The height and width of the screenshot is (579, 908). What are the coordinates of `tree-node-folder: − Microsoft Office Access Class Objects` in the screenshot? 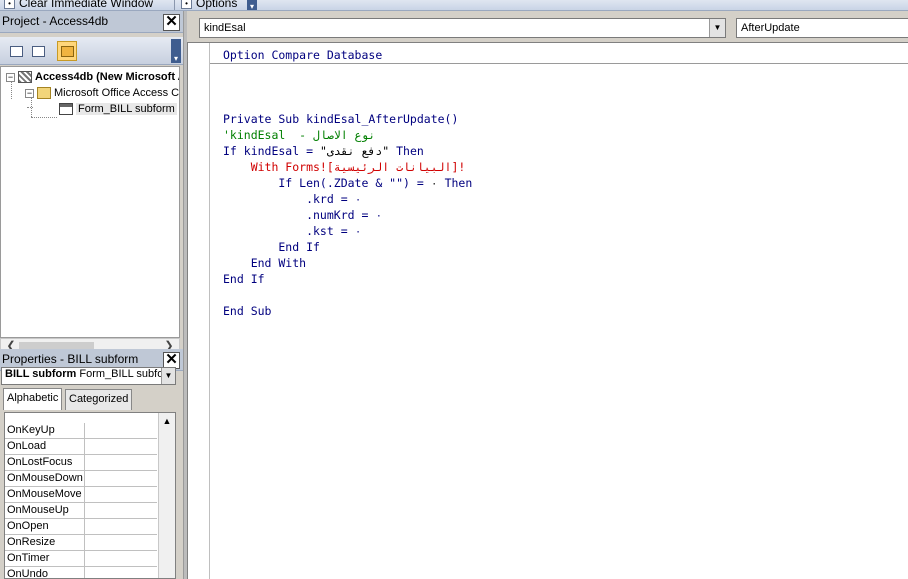 It's located at (102, 93).